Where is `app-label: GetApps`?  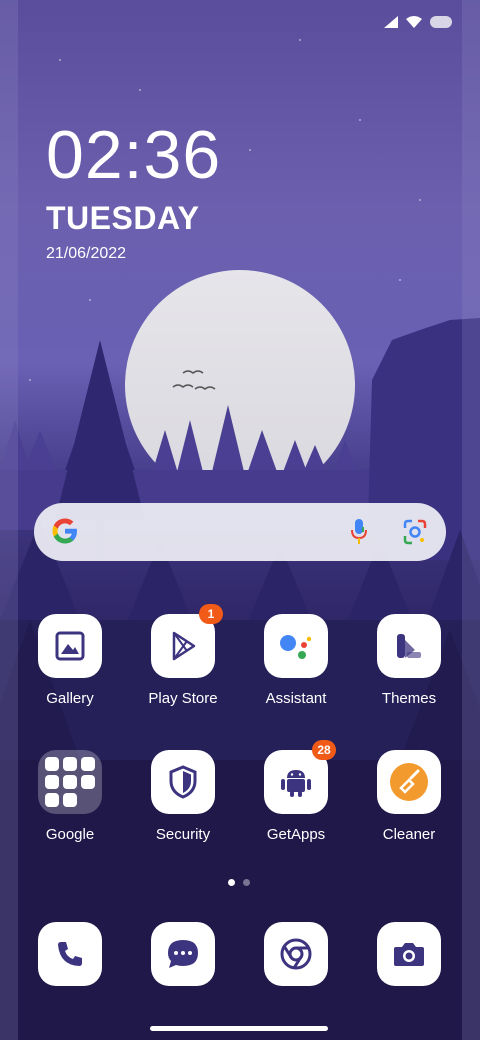 app-label: GetApps is located at coordinates (296, 834).